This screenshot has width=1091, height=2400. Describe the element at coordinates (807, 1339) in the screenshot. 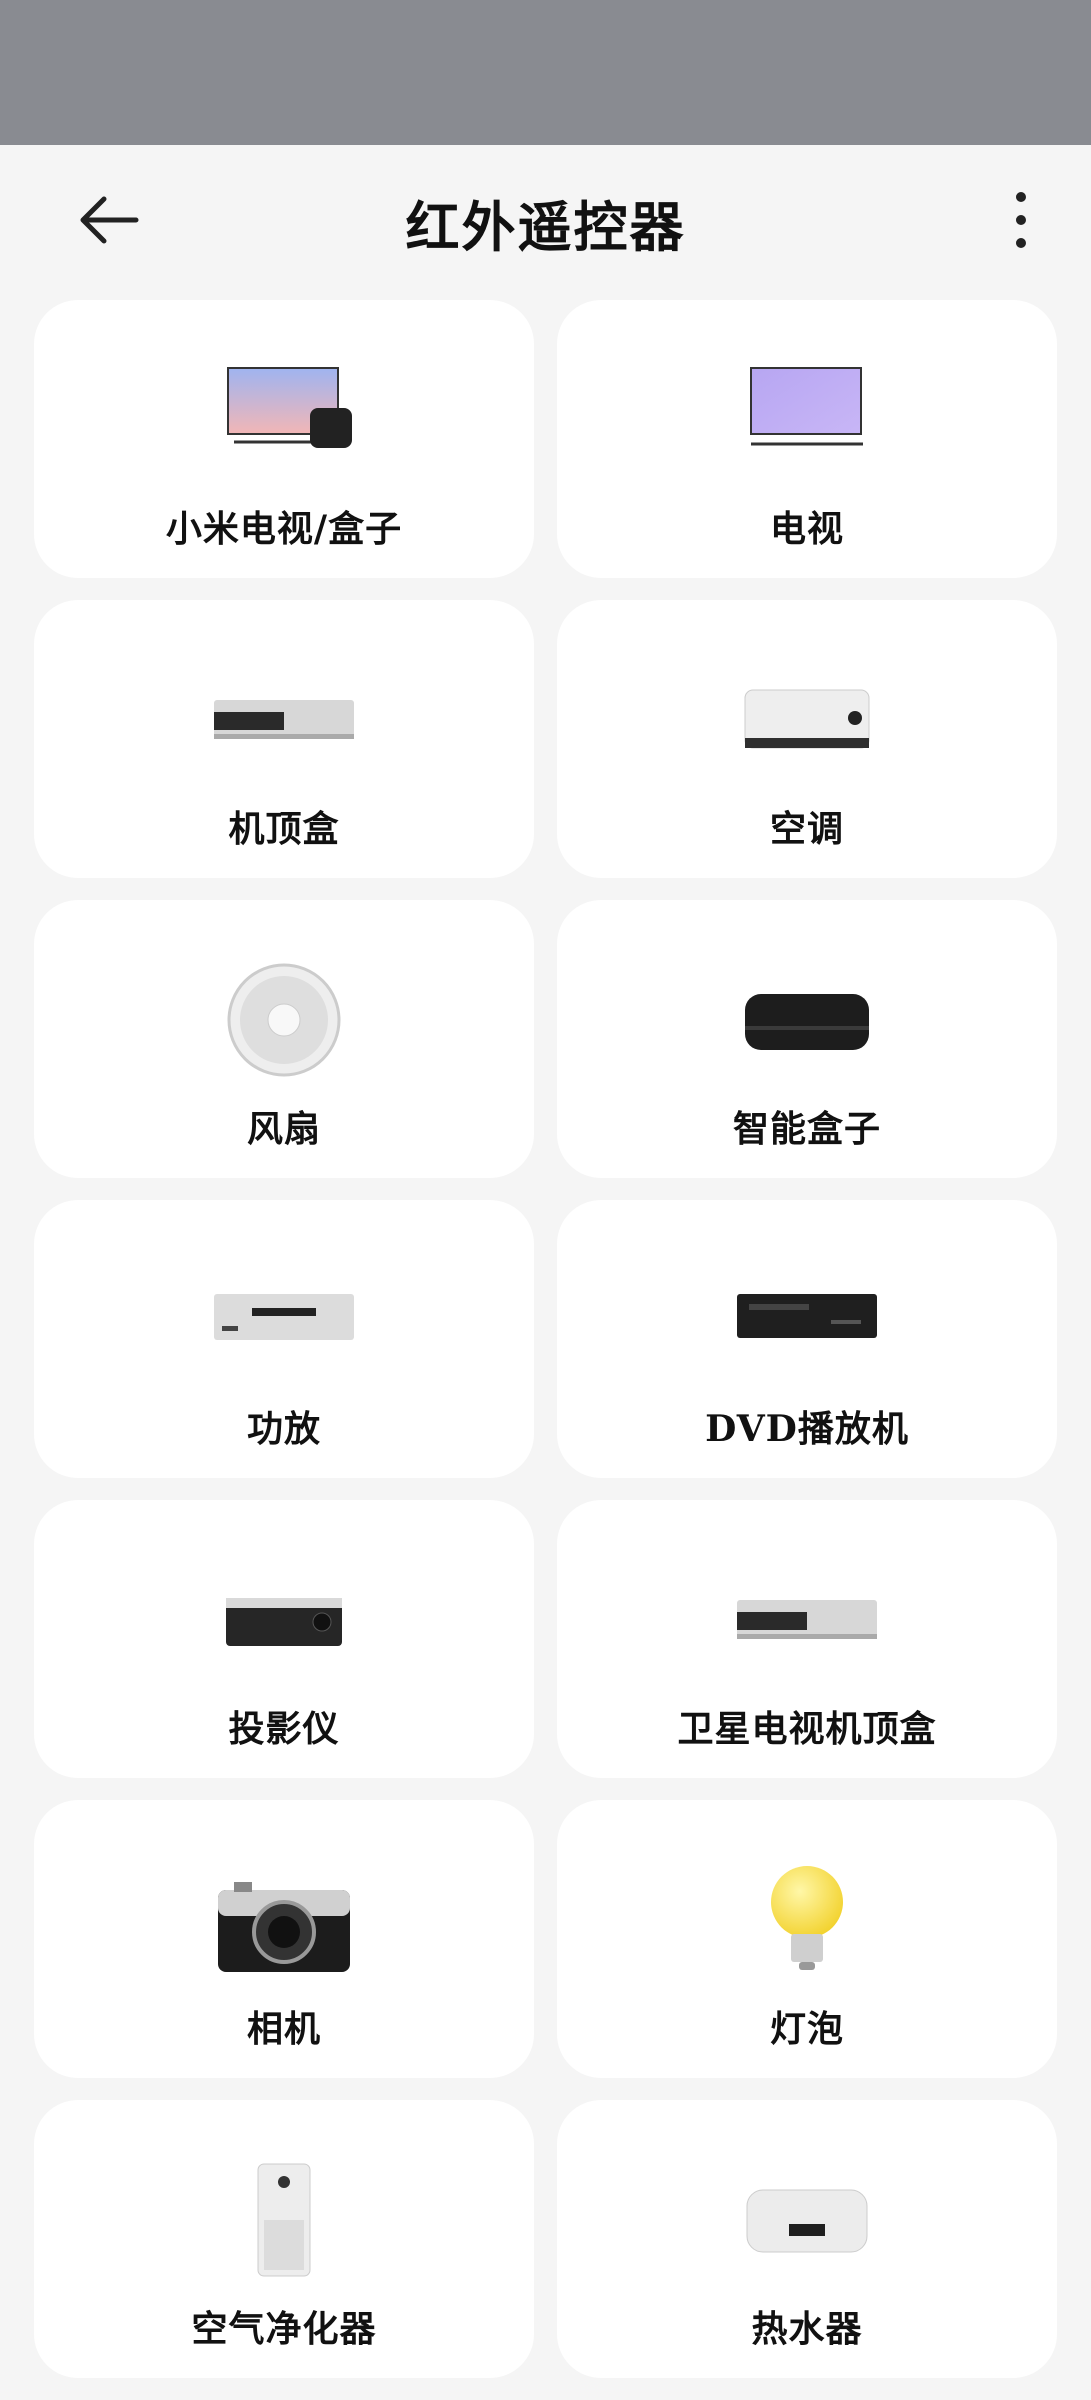

I see `device-card-dvd-player: DVD播放机` at that location.